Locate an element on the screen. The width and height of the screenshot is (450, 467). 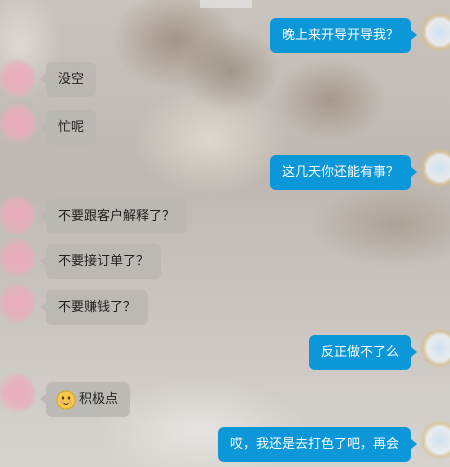
message-bubble-outgoing: 这几天你还能有事？ is located at coordinates (343, 172).